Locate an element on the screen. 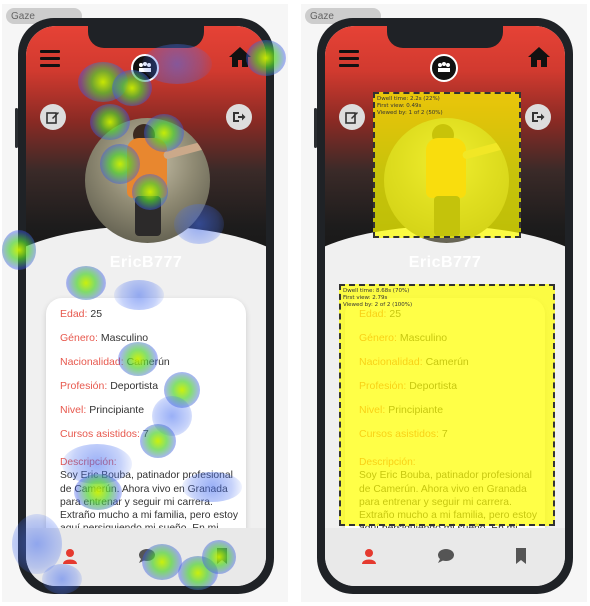  aoi-info-viewed-by: Viewed by: 2 of 2 (100%) is located at coordinates (378, 305).